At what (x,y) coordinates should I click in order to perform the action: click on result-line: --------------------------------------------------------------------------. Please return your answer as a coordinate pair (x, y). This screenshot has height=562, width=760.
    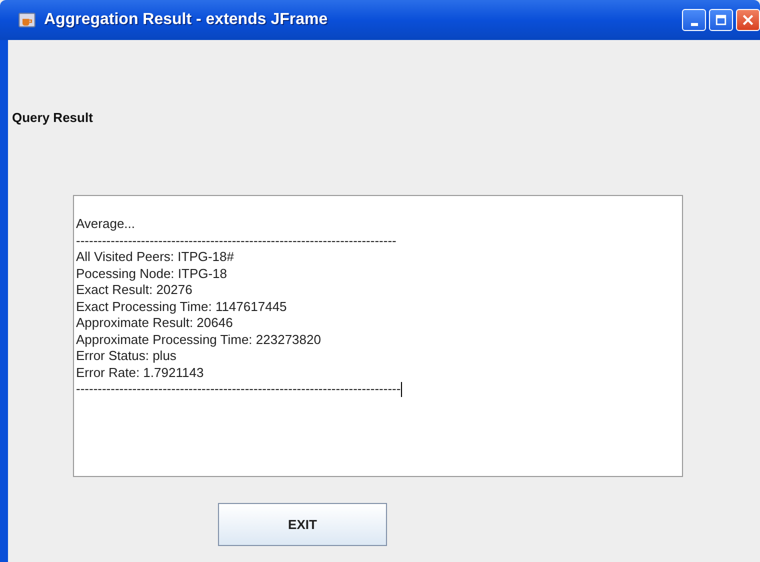
    Looking at the image, I should click on (236, 240).